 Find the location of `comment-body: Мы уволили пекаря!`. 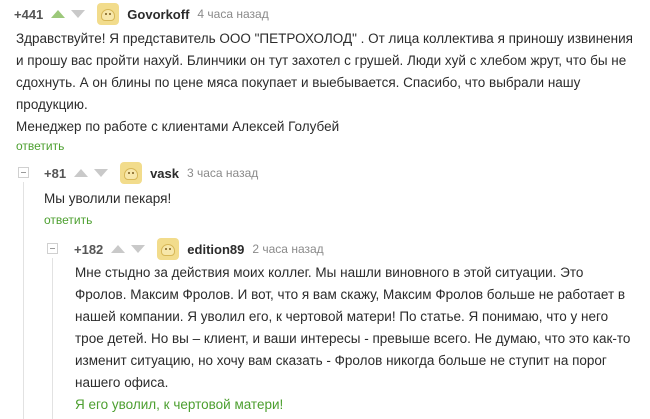

comment-body: Мы уволили пекаря! is located at coordinates (108, 198).